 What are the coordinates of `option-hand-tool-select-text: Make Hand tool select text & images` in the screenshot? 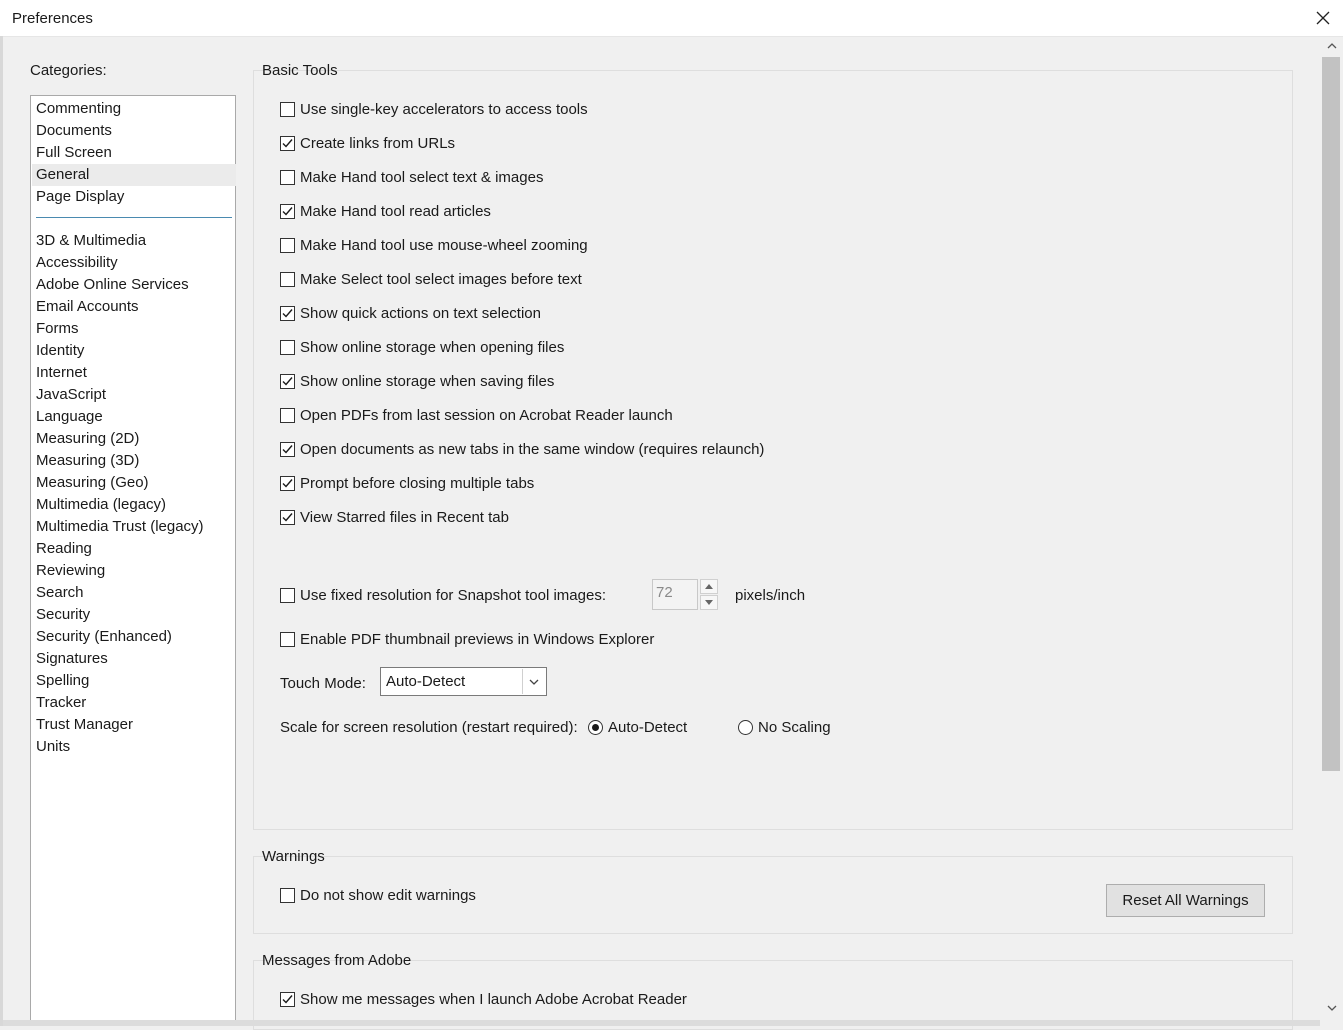 It's located at (411, 177).